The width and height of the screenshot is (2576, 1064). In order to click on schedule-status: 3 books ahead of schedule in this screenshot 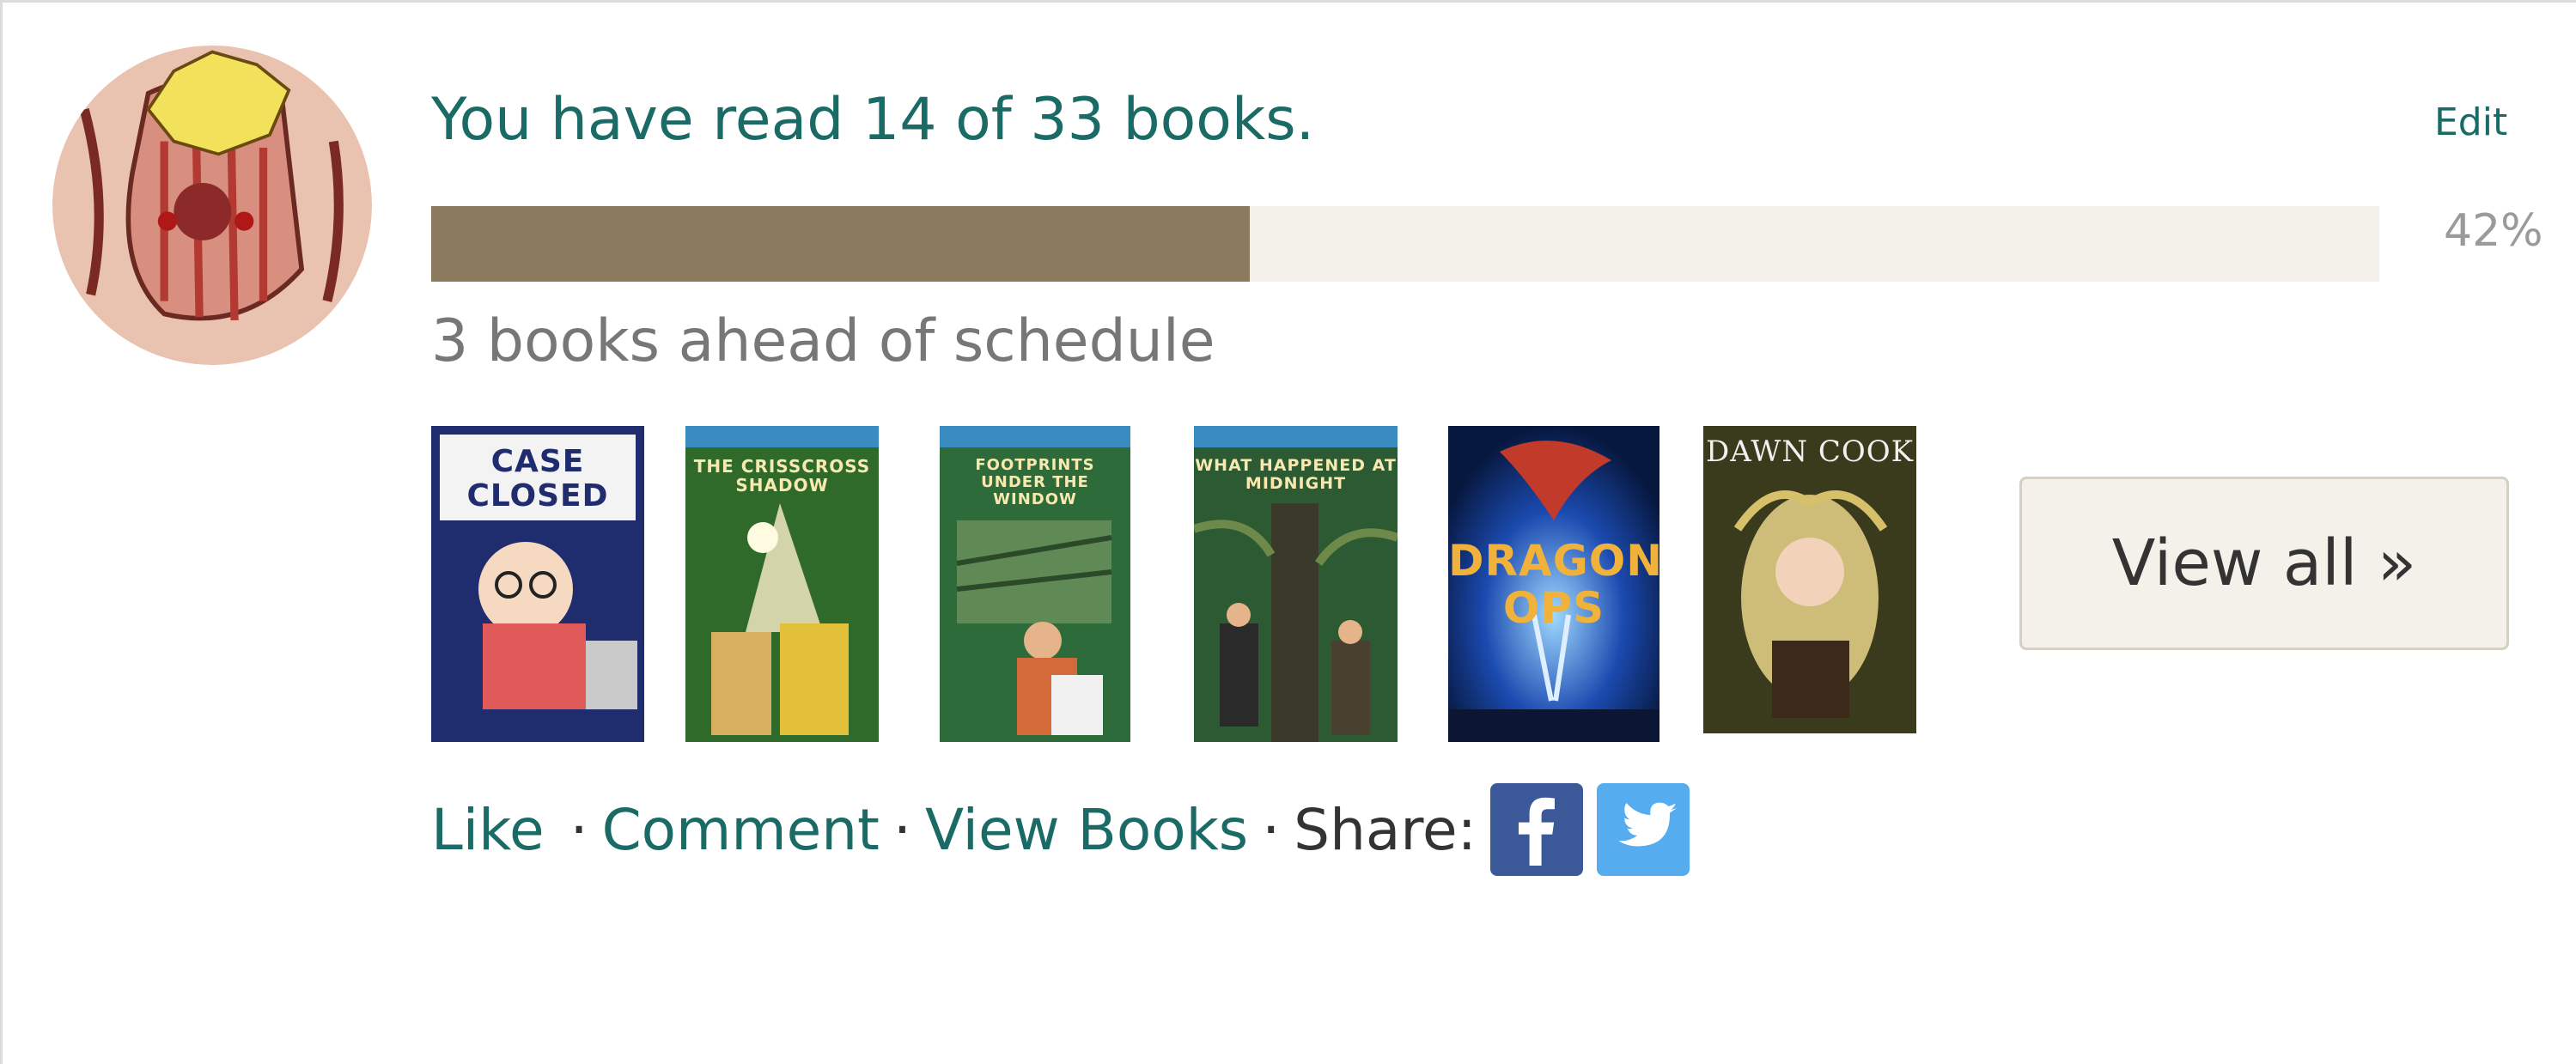, I will do `click(823, 341)`.